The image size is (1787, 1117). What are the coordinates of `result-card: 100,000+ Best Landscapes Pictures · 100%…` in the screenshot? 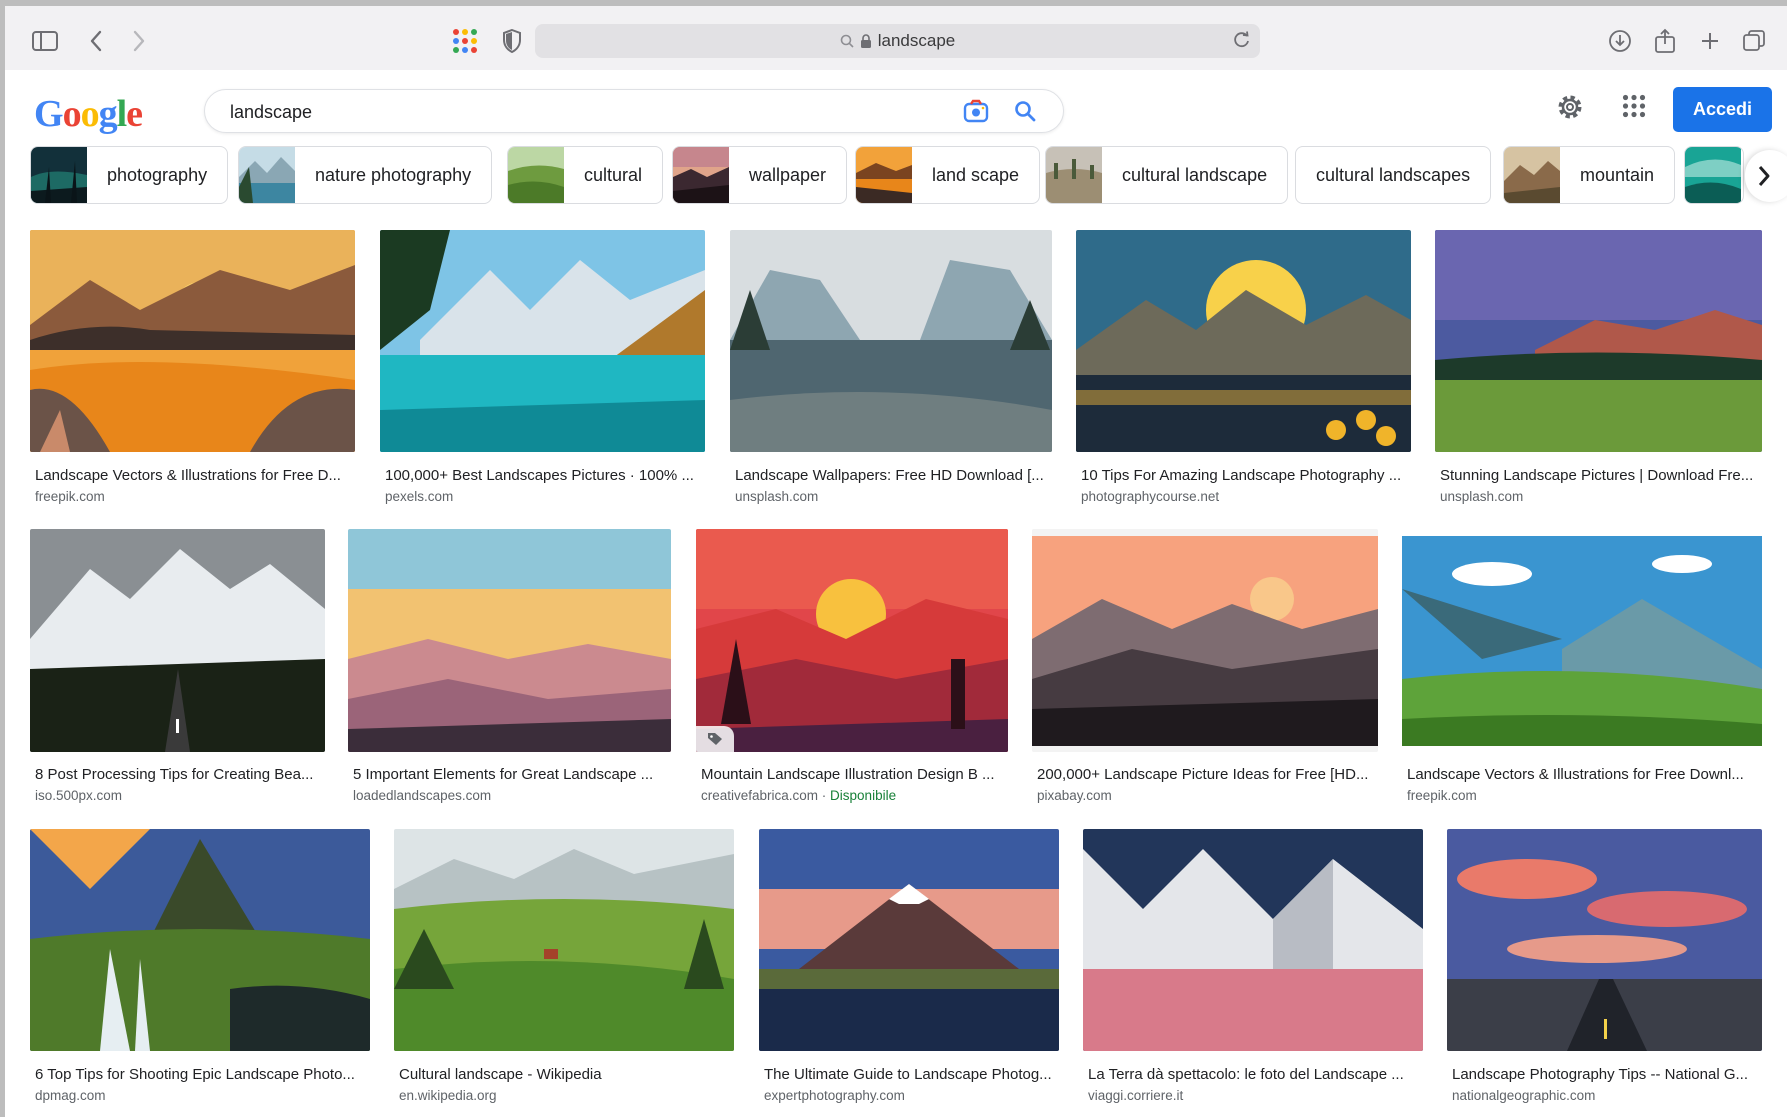 It's located at (542, 372).